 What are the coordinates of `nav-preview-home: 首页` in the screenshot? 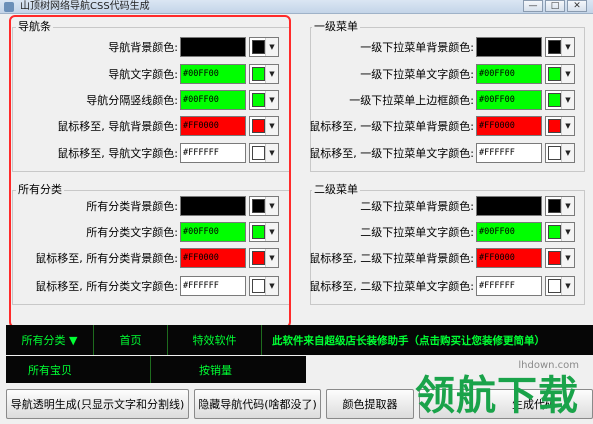 It's located at (131, 340).